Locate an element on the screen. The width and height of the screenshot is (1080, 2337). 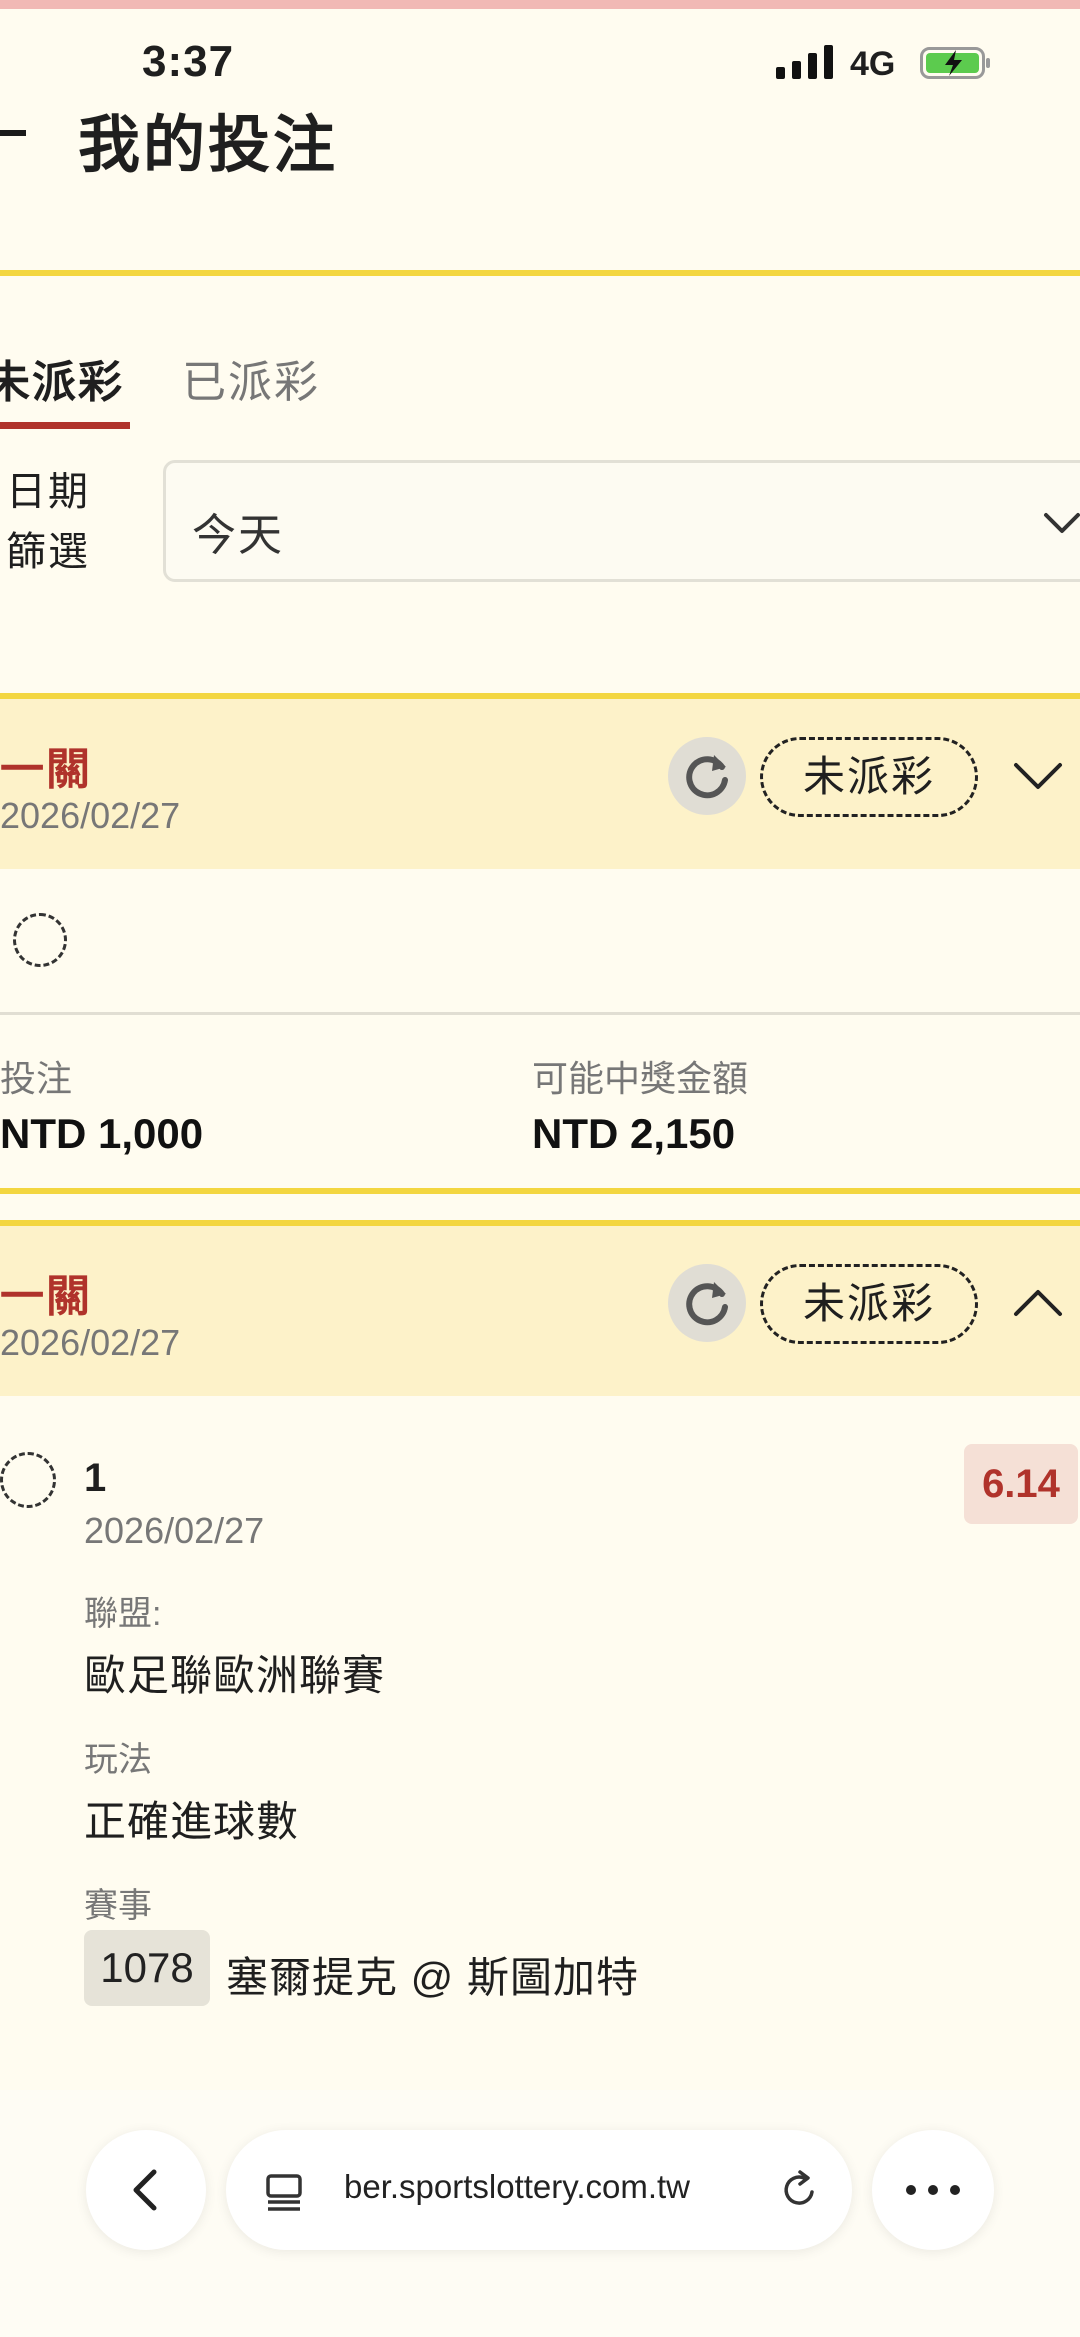
tab-bar: 未派彩 已派彩 is located at coordinates (540, 384).